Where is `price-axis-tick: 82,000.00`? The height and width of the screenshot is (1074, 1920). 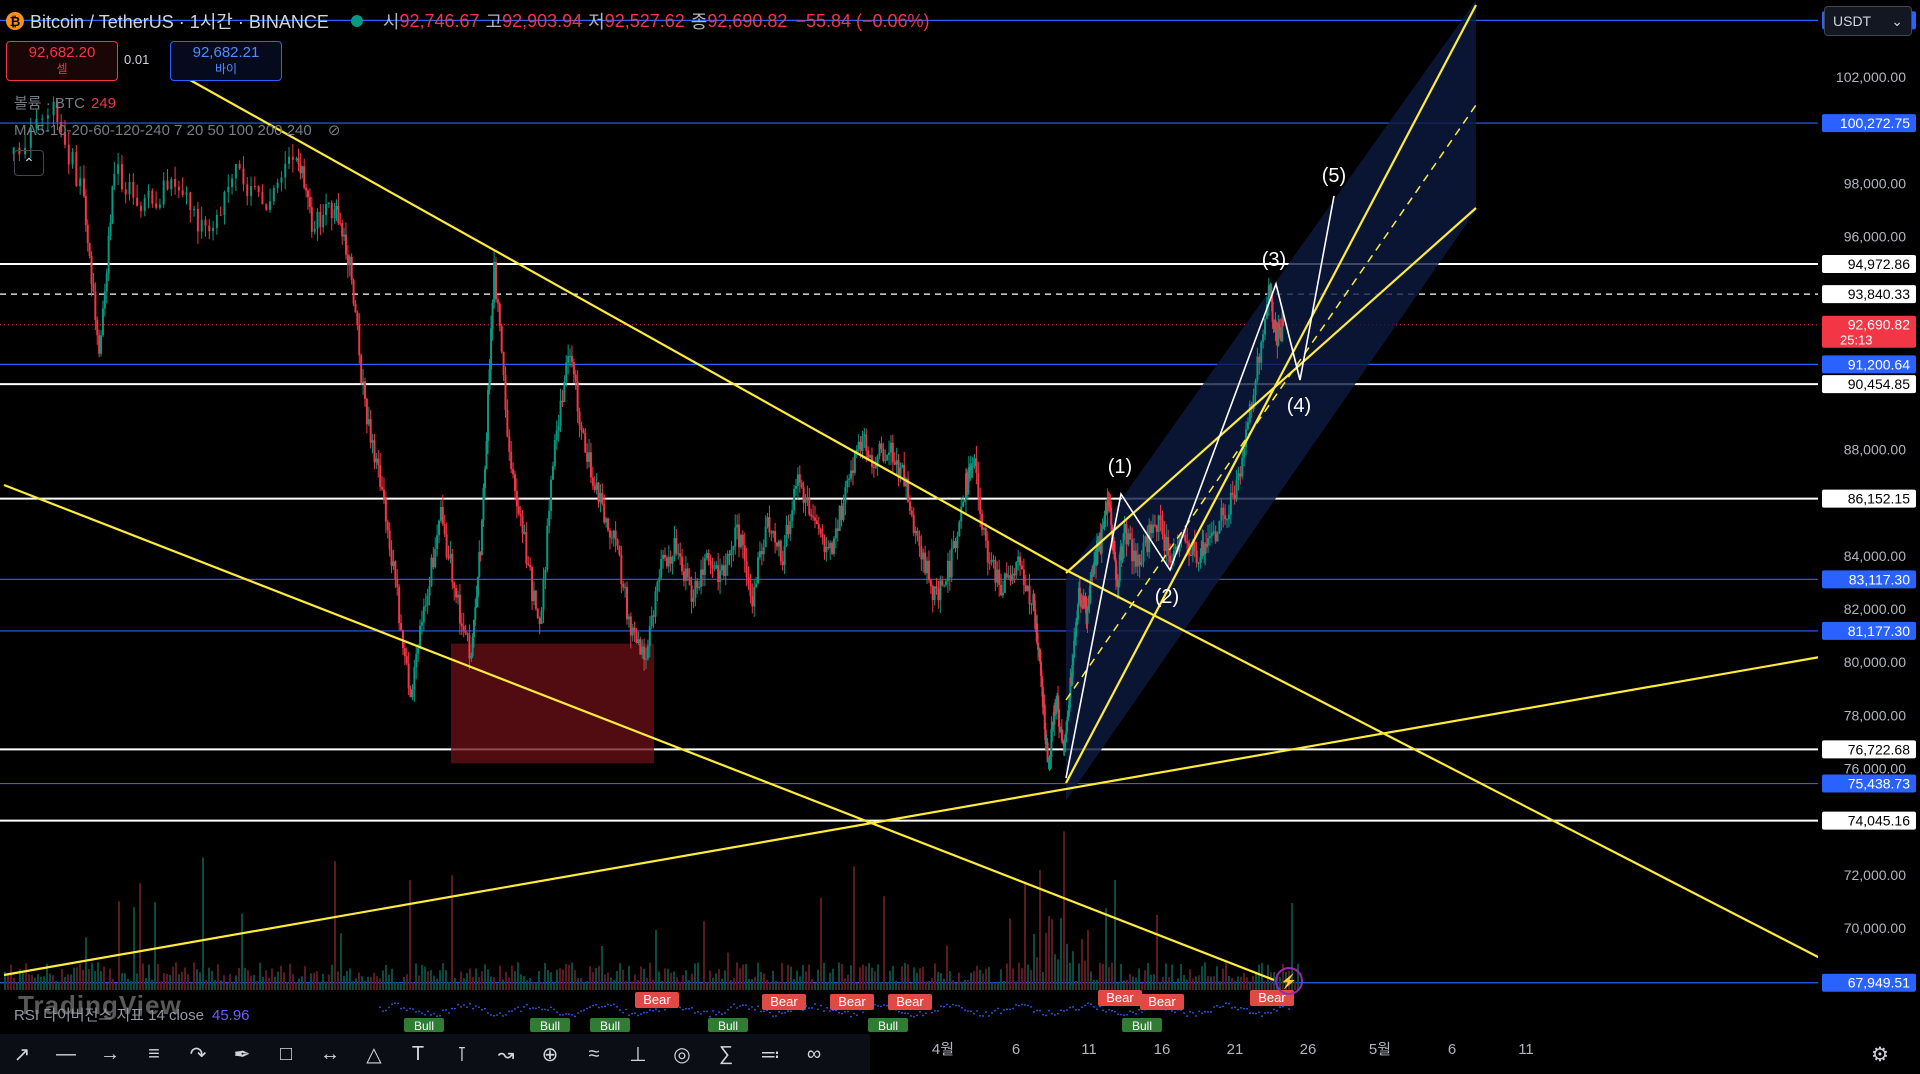 price-axis-tick: 82,000.00 is located at coordinates (1875, 609).